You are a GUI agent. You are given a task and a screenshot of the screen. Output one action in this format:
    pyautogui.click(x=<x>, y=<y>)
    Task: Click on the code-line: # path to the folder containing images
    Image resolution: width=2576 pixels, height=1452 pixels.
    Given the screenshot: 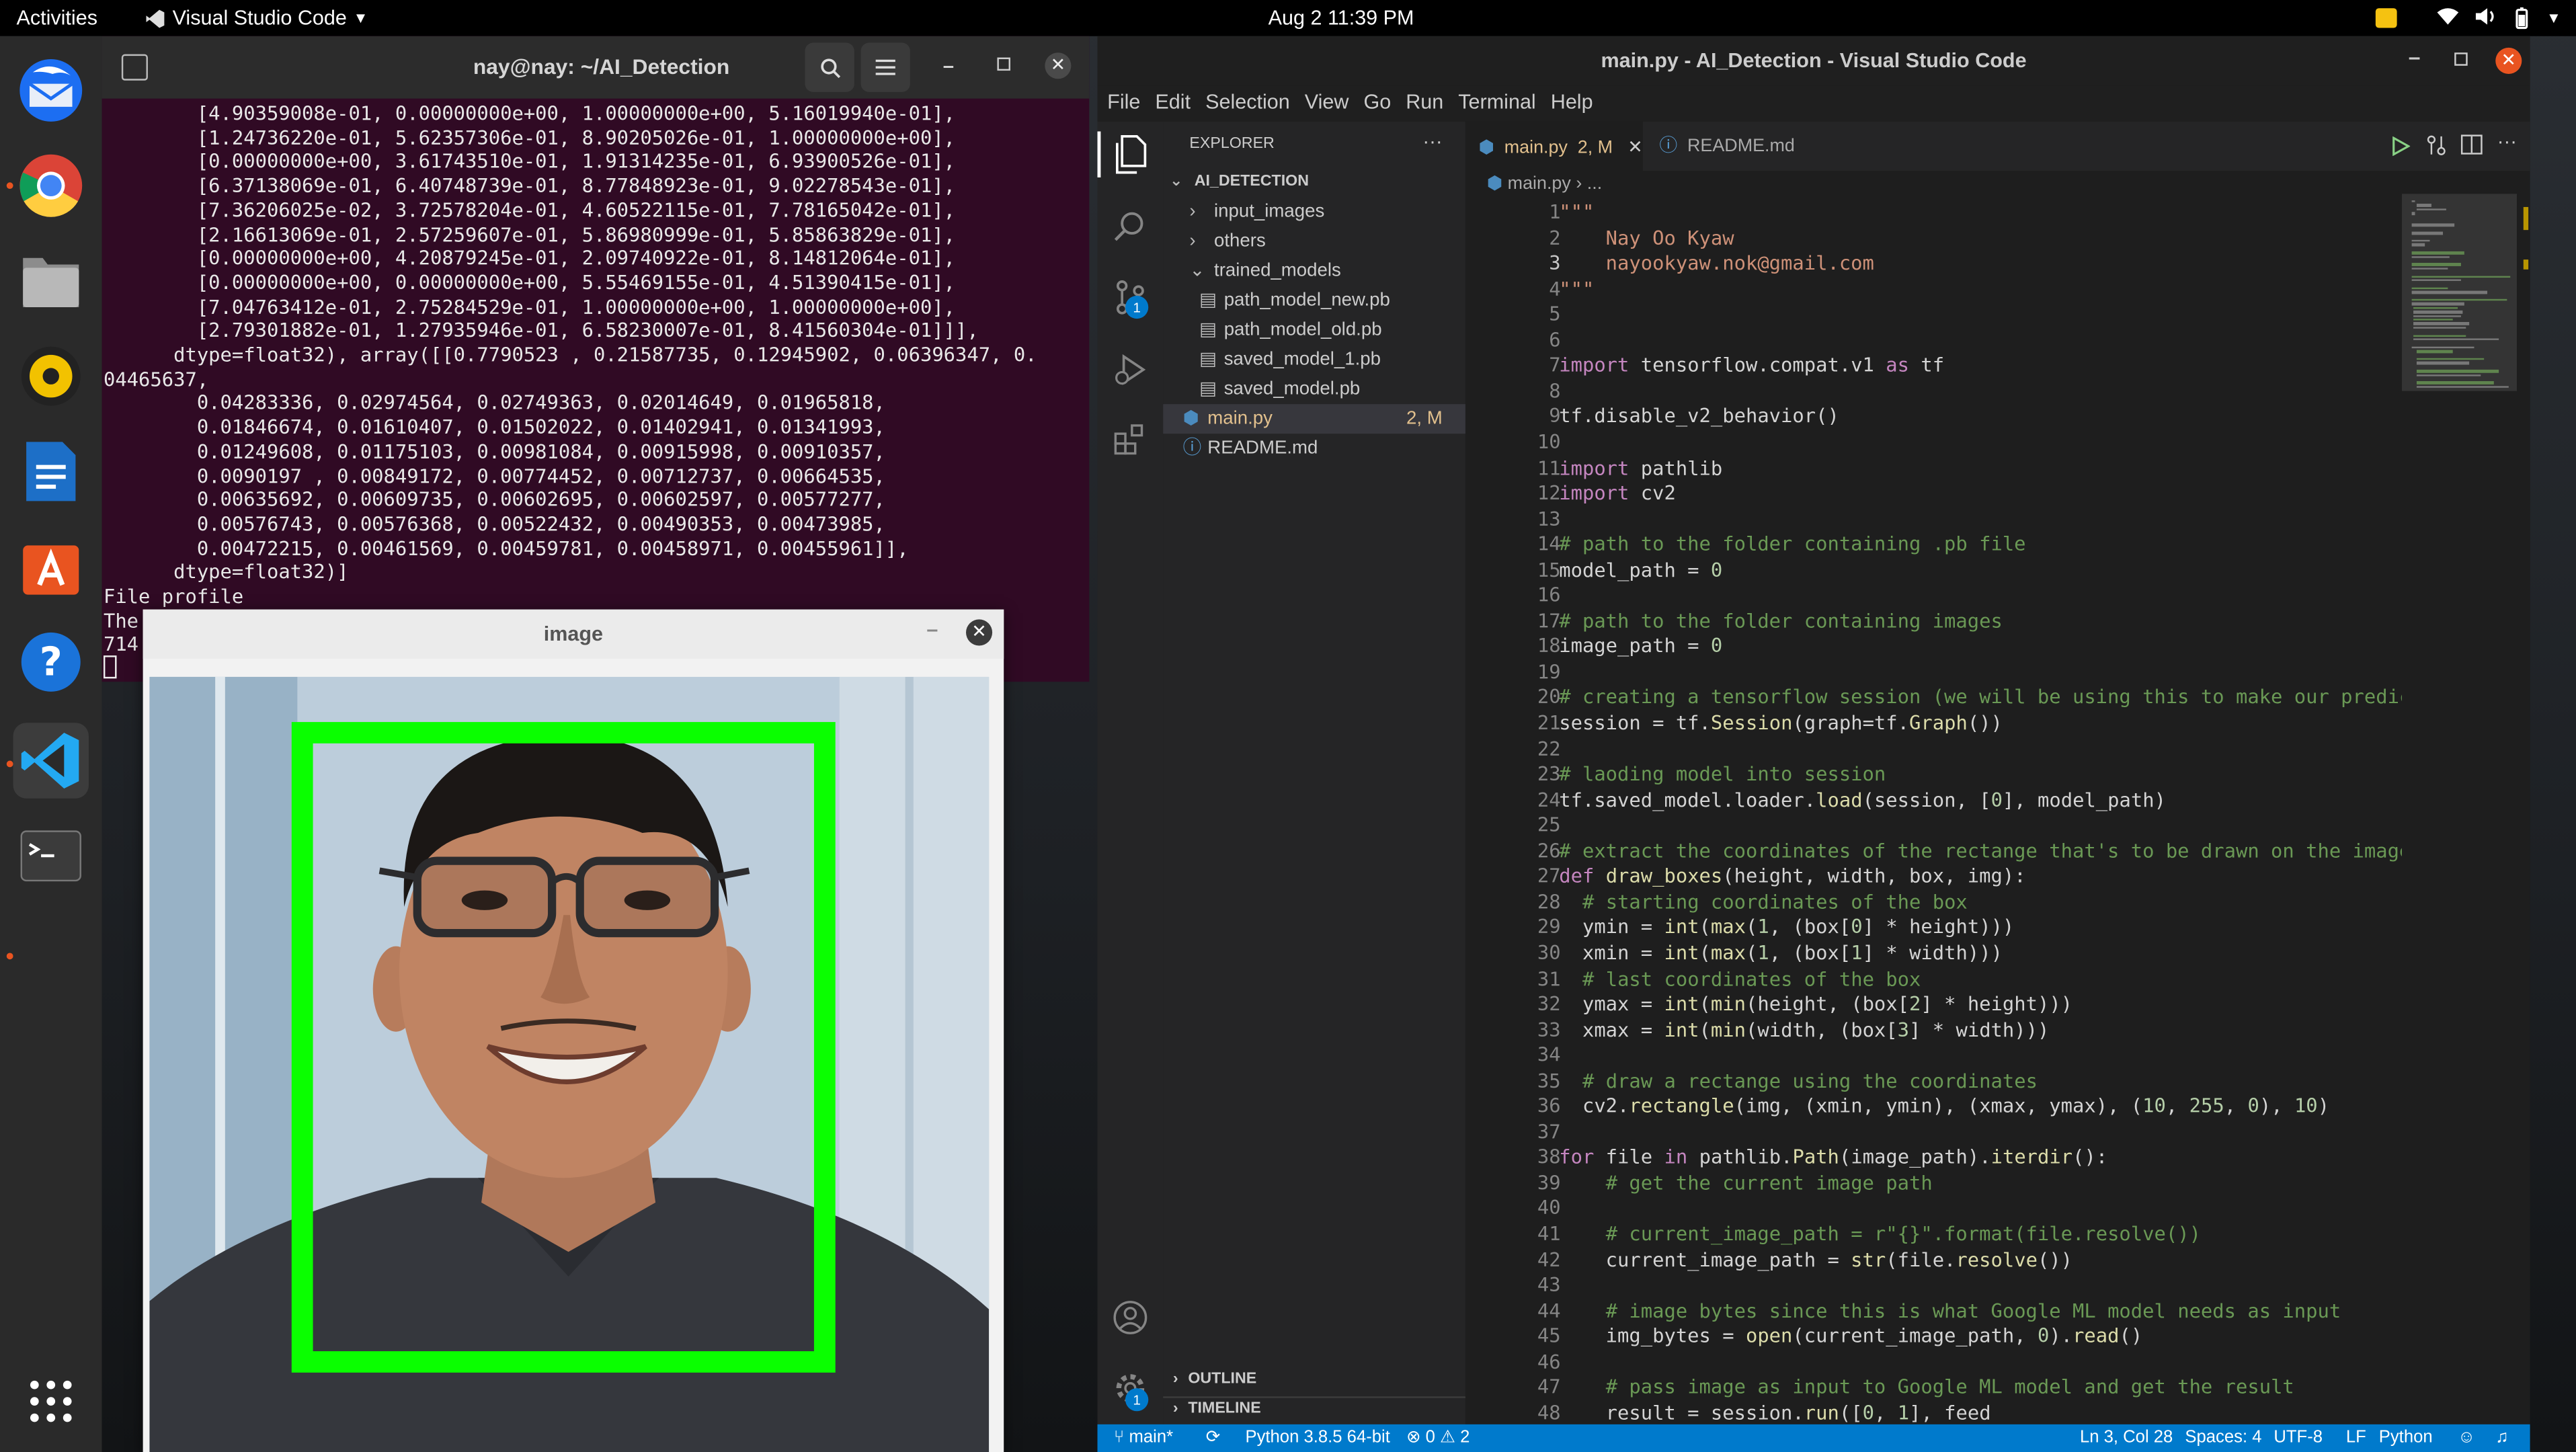 What is the action you would take?
    pyautogui.click(x=1781, y=622)
    